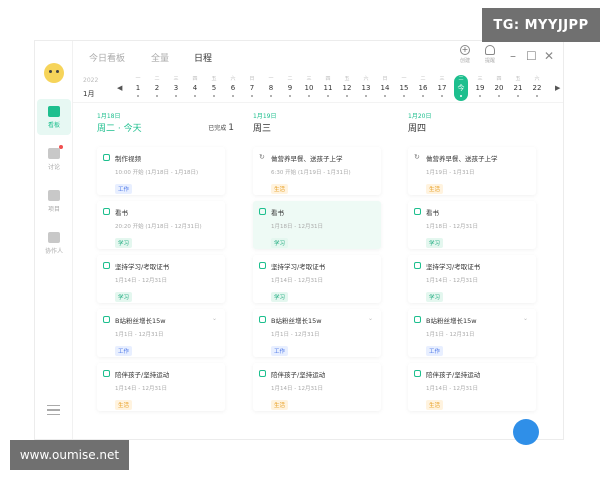  Describe the element at coordinates (318, 56) in the screenshot. I see `top-bar: 今日看板 全量 日程 + 创建 提醒 – ☐ ✕` at that location.